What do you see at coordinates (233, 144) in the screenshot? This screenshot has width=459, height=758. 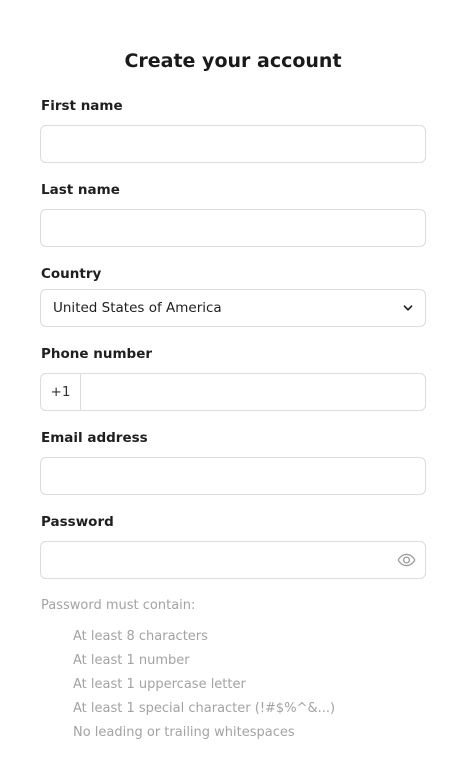 I see `first-name-input` at bounding box center [233, 144].